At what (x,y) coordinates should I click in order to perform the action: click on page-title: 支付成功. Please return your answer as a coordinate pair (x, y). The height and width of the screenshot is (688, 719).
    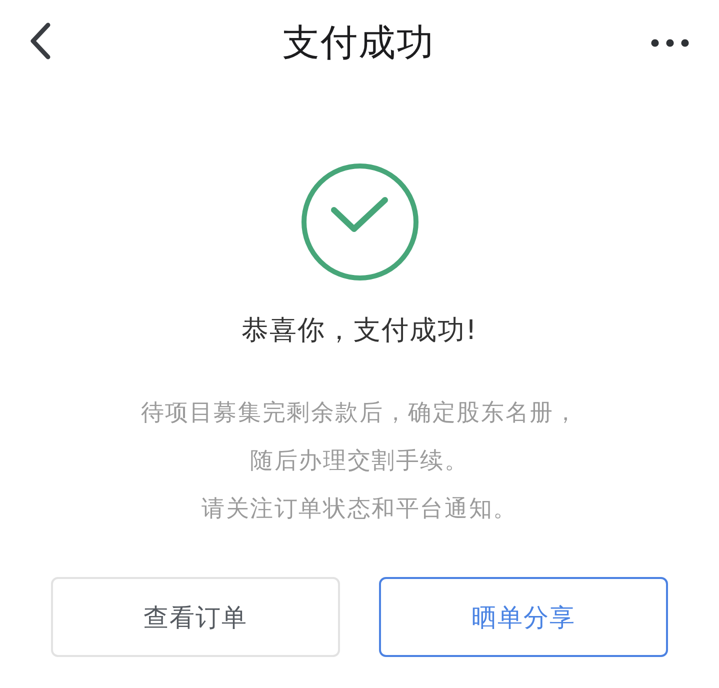
    Looking at the image, I should click on (358, 43).